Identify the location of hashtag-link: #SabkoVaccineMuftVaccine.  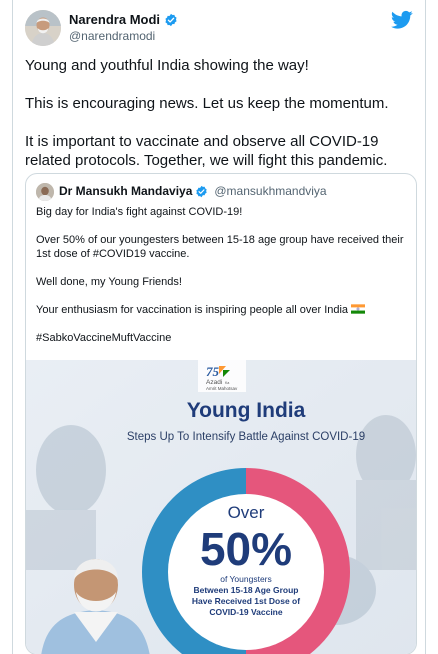
(222, 338).